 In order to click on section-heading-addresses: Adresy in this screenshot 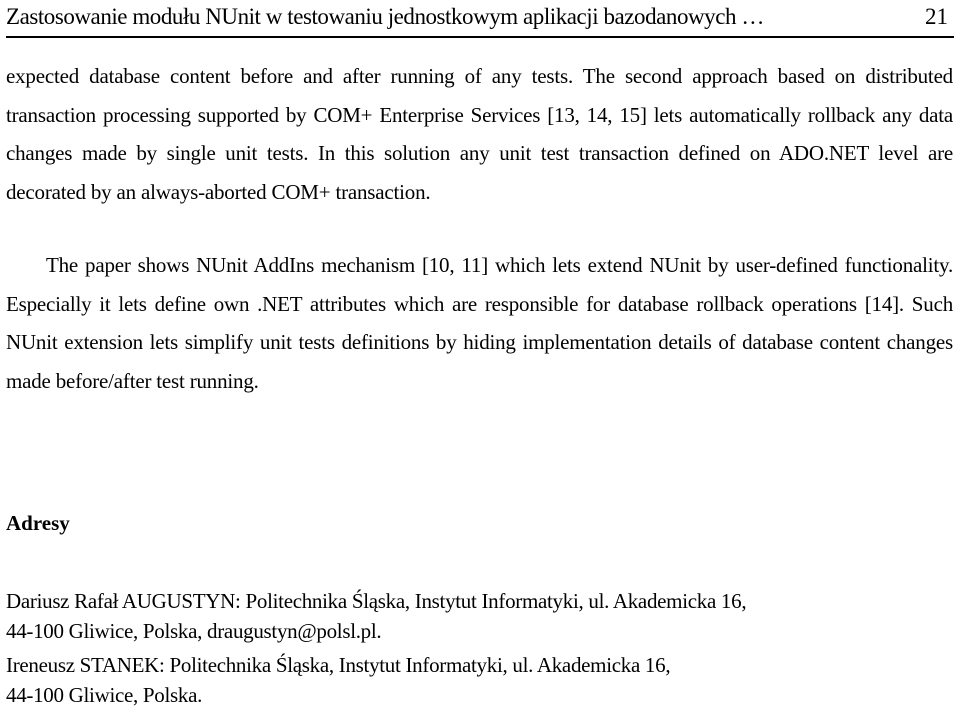, I will do `click(38, 523)`.